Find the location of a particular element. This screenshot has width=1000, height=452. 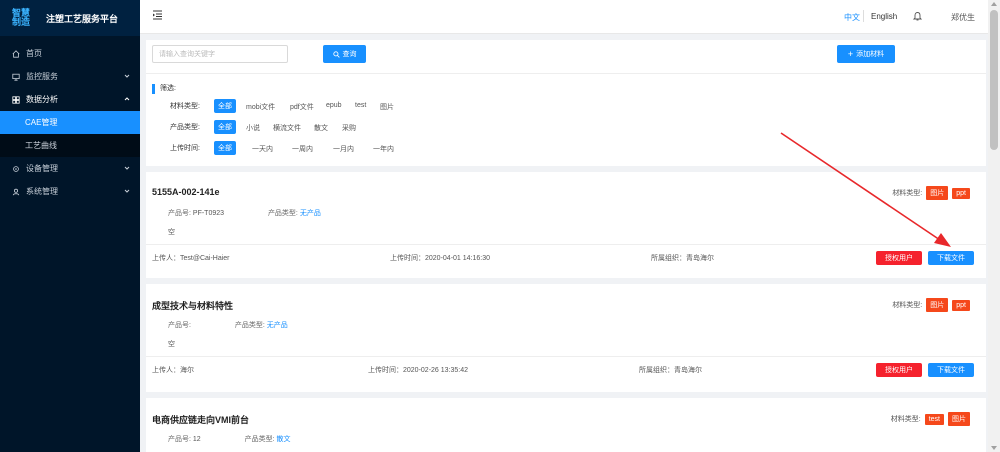

sidebar-item-home: 首页 is located at coordinates (70, 53).